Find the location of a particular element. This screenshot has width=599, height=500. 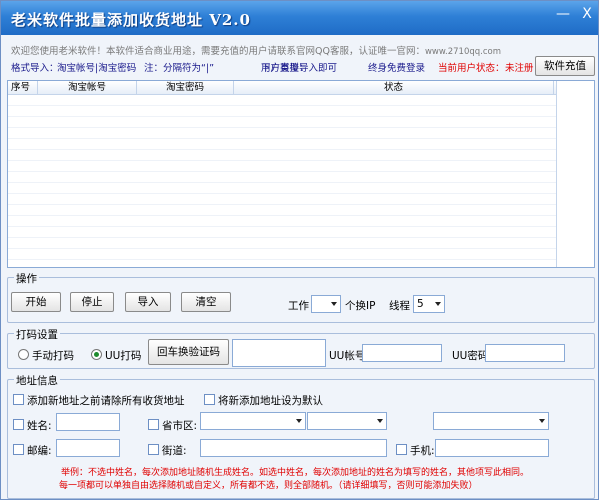

postcode-label: 邮编: is located at coordinates (39, 451).